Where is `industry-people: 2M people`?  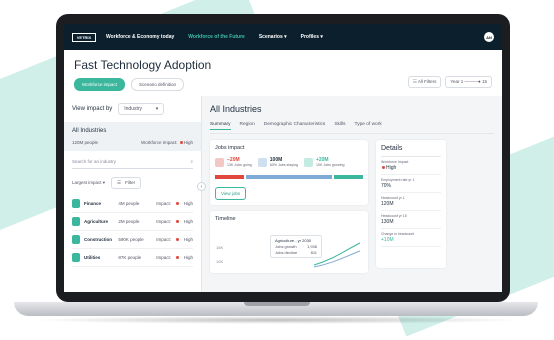
industry-people: 2M people is located at coordinates (129, 221).